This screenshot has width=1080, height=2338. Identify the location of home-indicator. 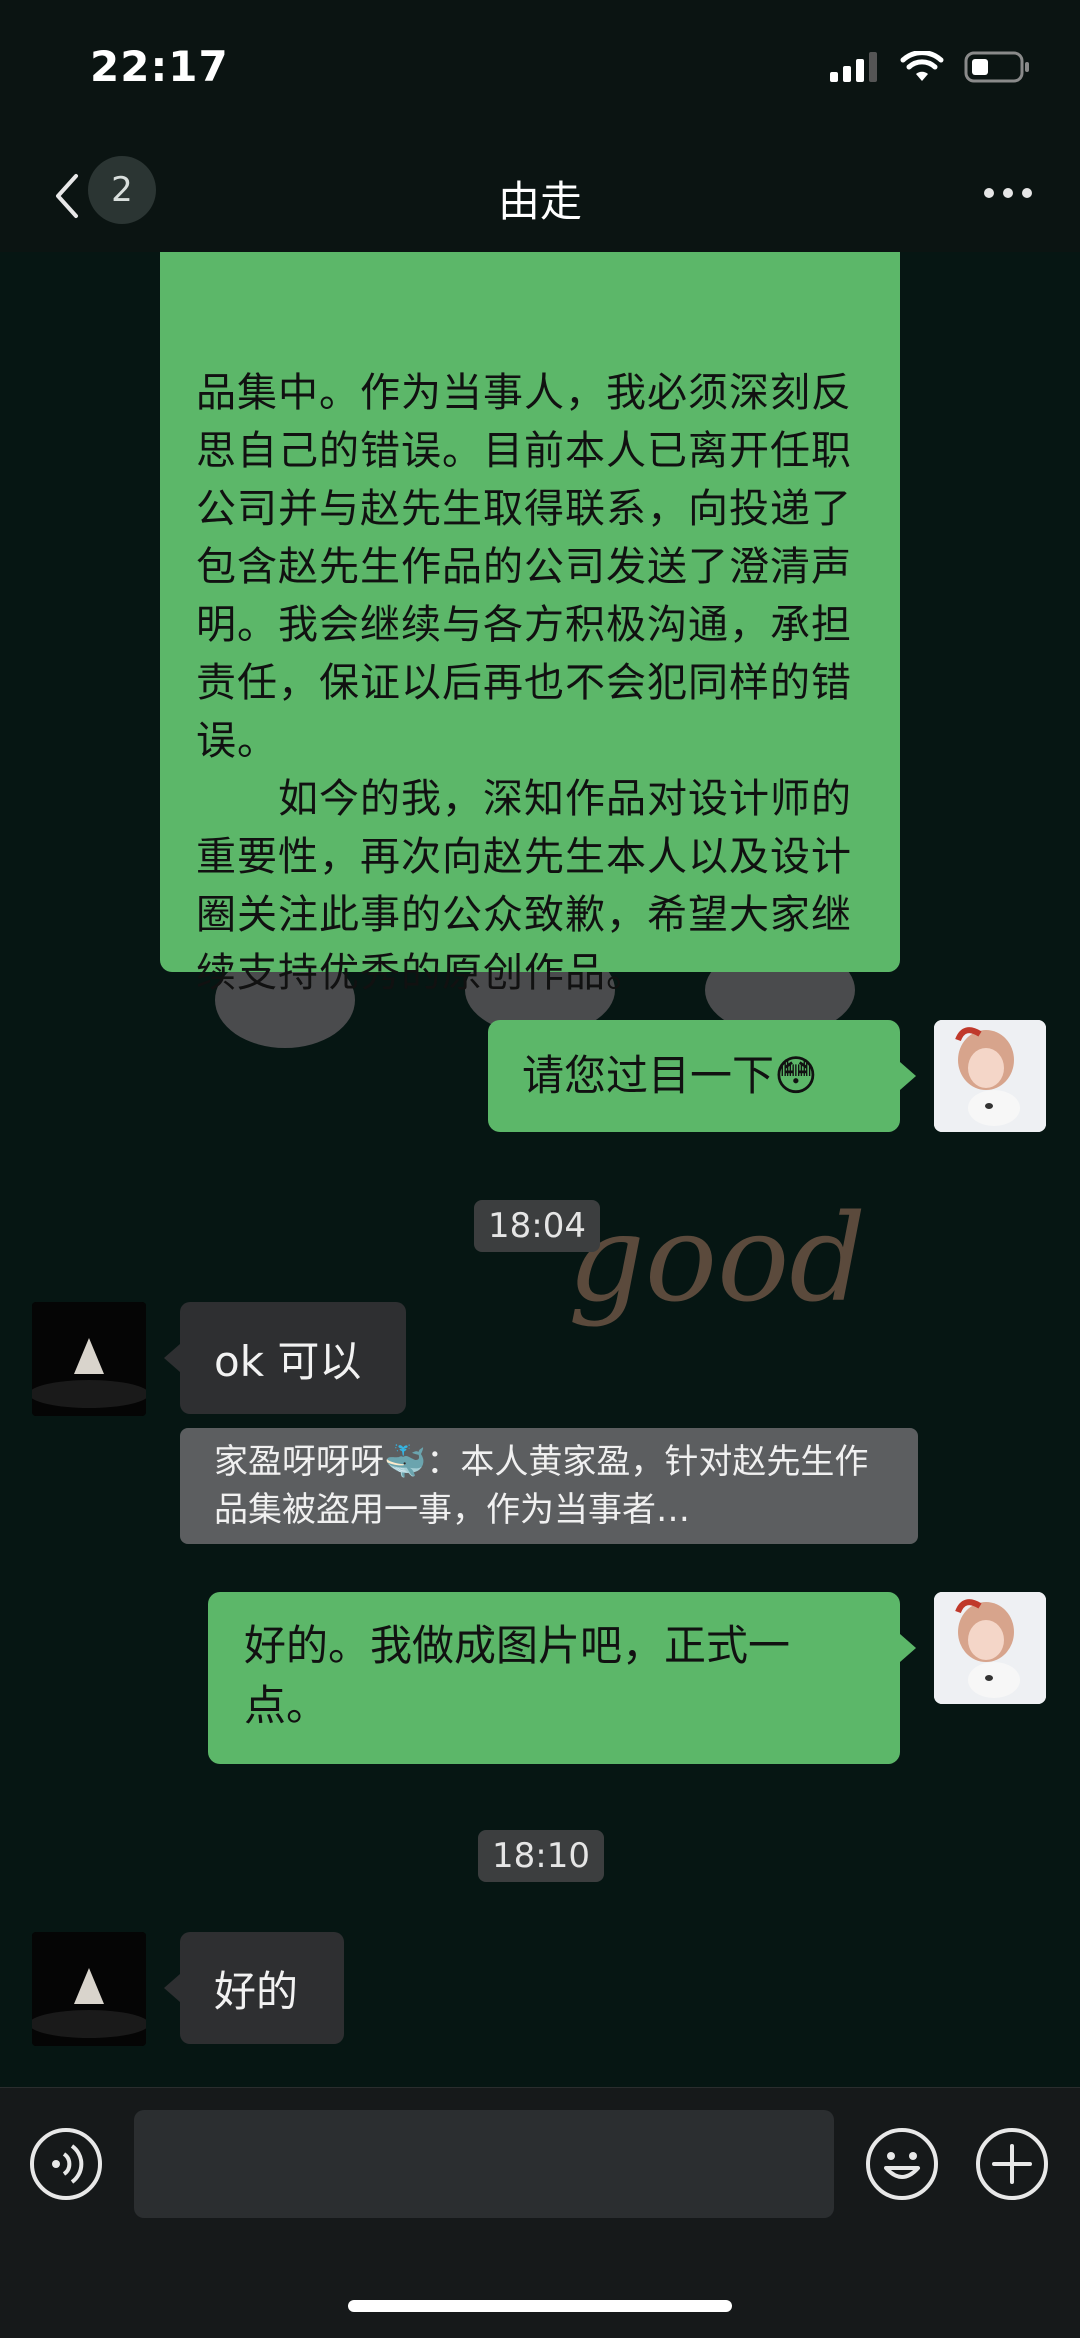
(540, 2306).